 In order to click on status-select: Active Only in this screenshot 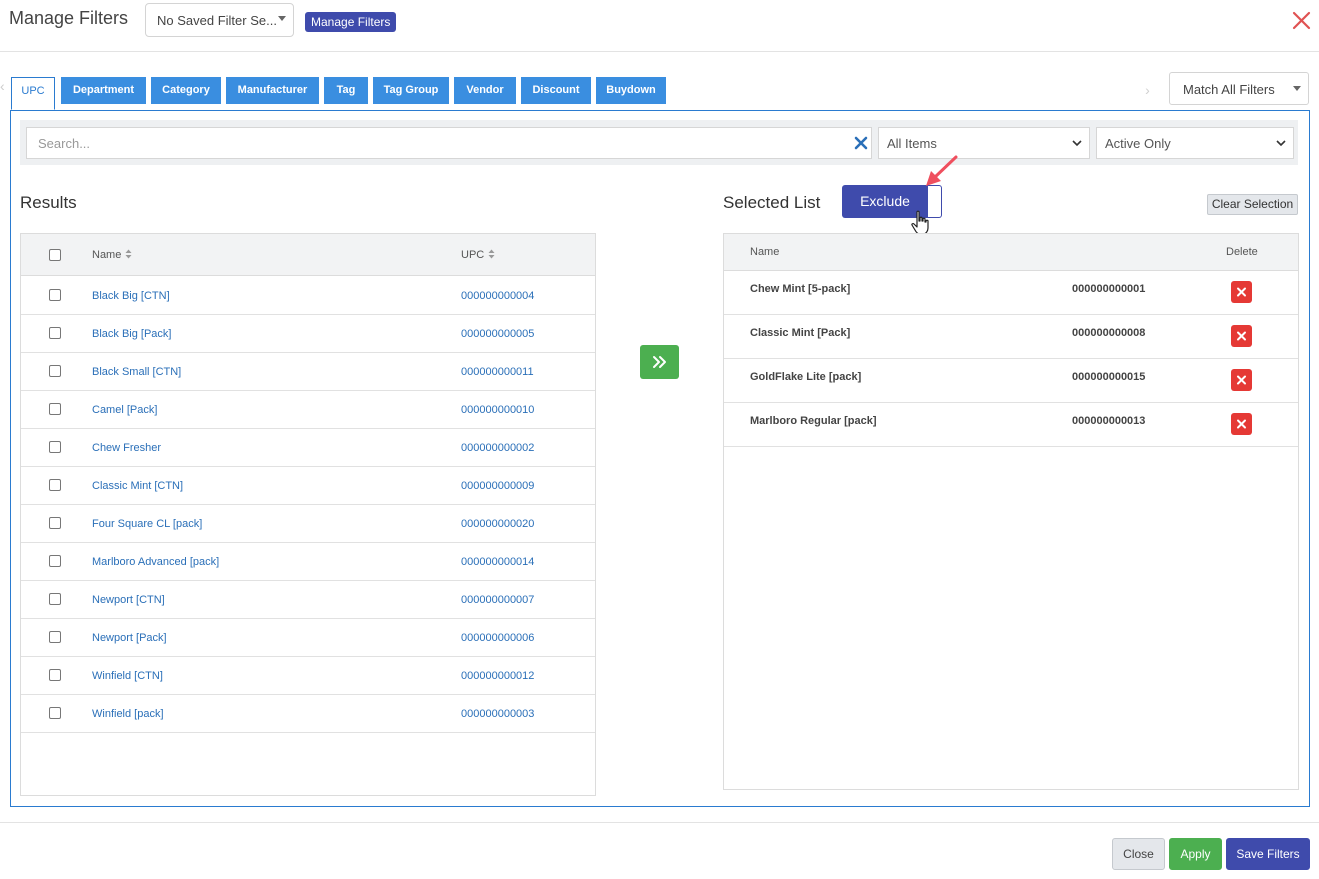, I will do `click(1195, 143)`.